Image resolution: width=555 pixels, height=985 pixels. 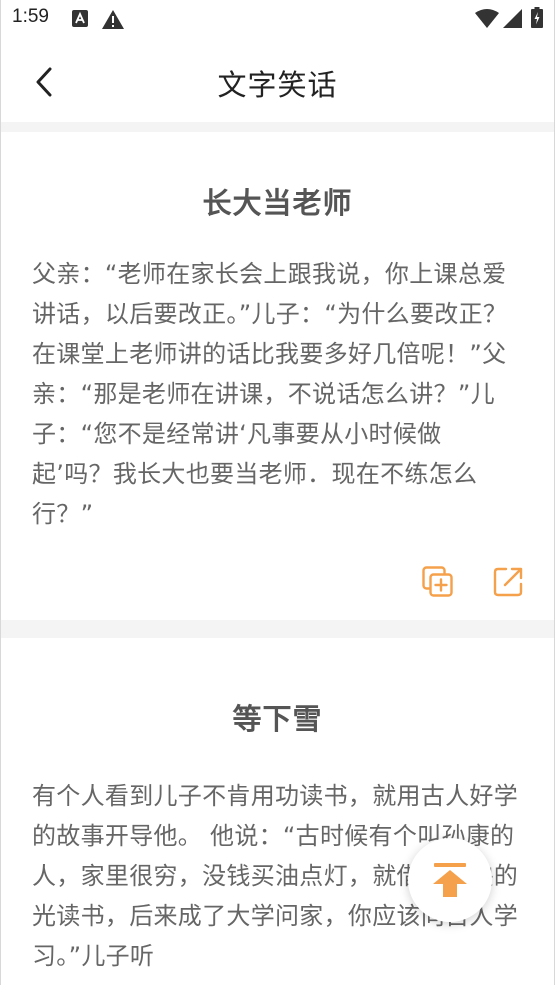 What do you see at coordinates (277, 85) in the screenshot?
I see `page-title: 文字笑话` at bounding box center [277, 85].